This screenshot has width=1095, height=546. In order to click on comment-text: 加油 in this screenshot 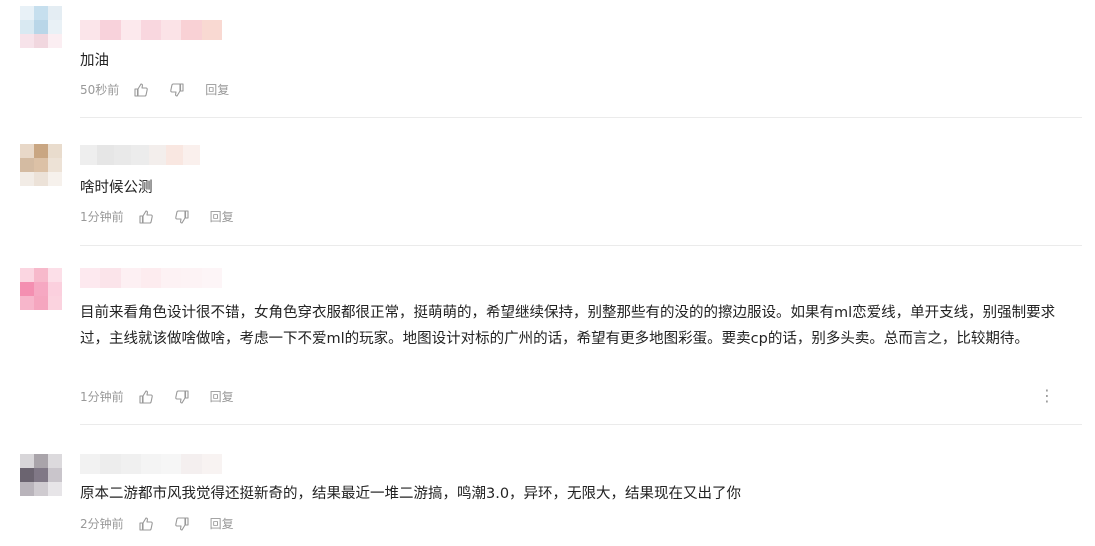, I will do `click(94, 61)`.